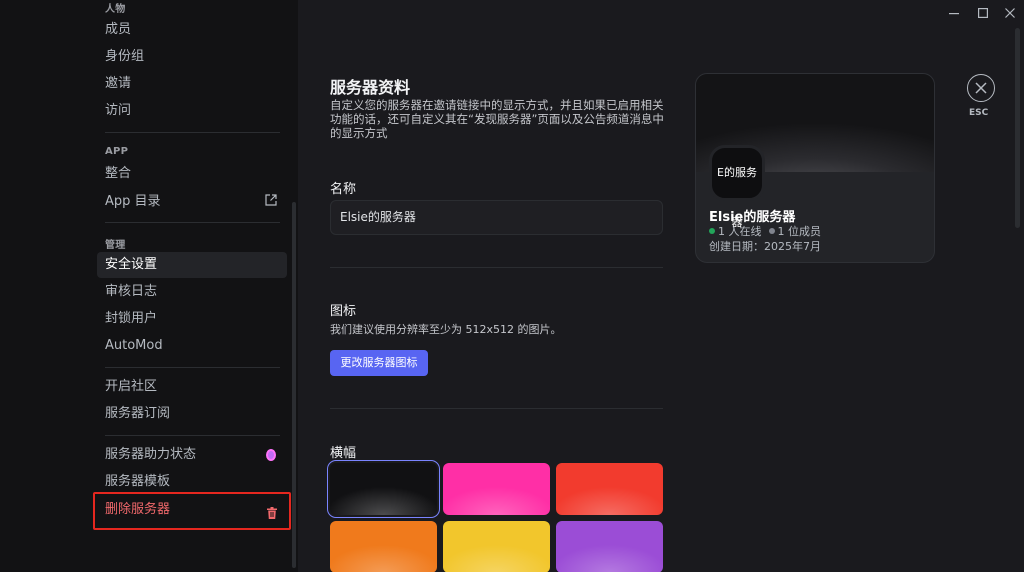  I want to click on window-close-icon, so click(1010, 13).